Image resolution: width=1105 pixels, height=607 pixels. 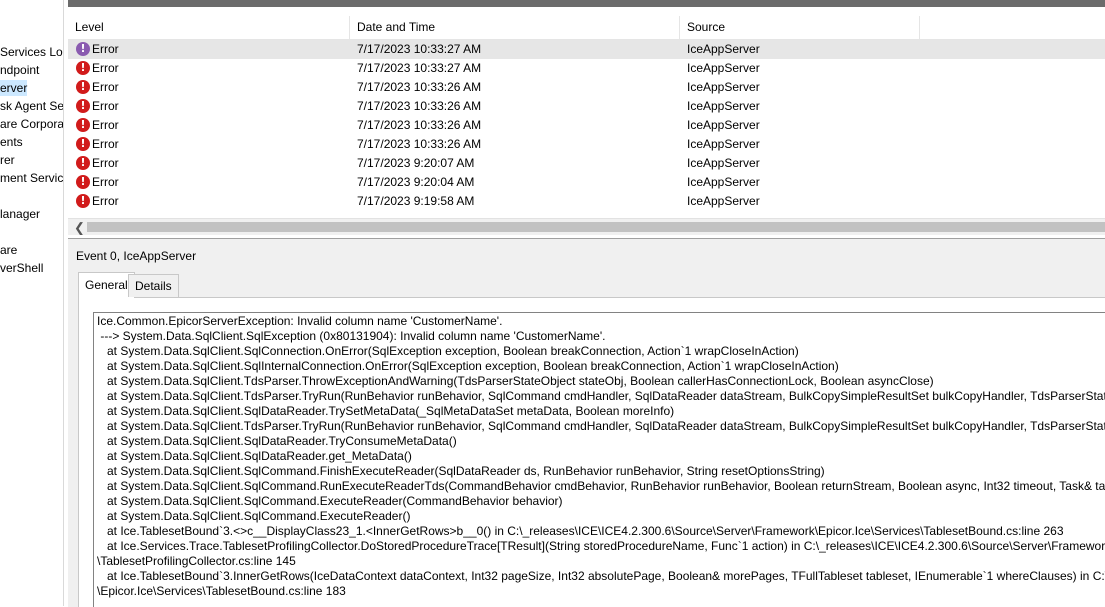 What do you see at coordinates (586, 201) in the screenshot?
I see `event-row: ! Error 7/17/2023 9:19:58 AM IceAppServer` at bounding box center [586, 201].